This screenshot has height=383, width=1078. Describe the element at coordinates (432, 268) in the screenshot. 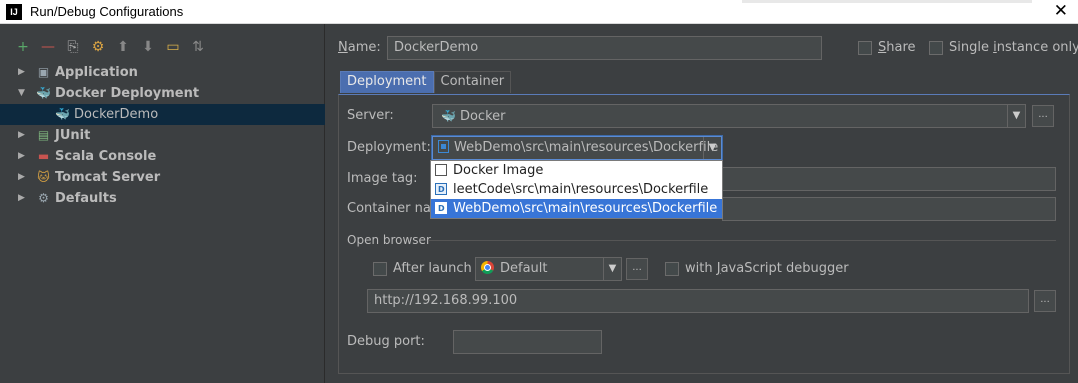

I see `after-launch-label: After launch` at that location.